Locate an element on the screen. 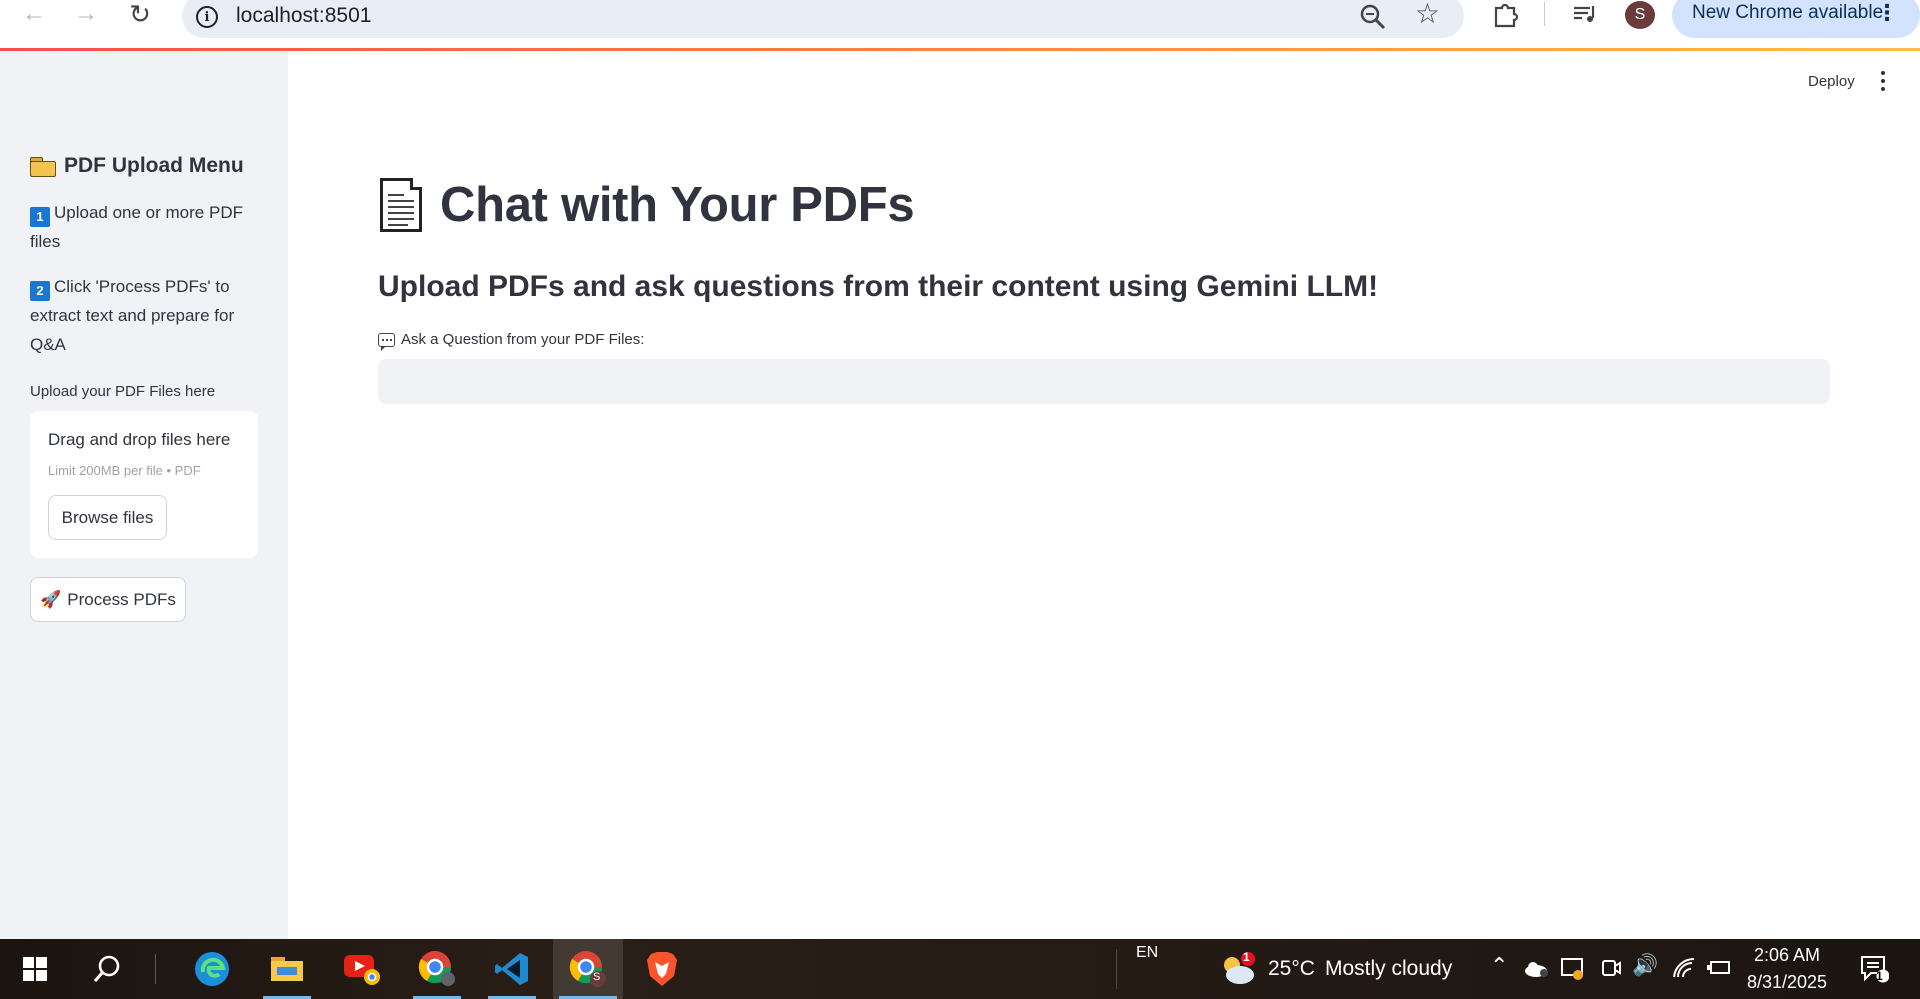 Image resolution: width=1920 pixels, height=999 pixels. sidebar-title: PDF Upload Menu is located at coordinates (137, 166).